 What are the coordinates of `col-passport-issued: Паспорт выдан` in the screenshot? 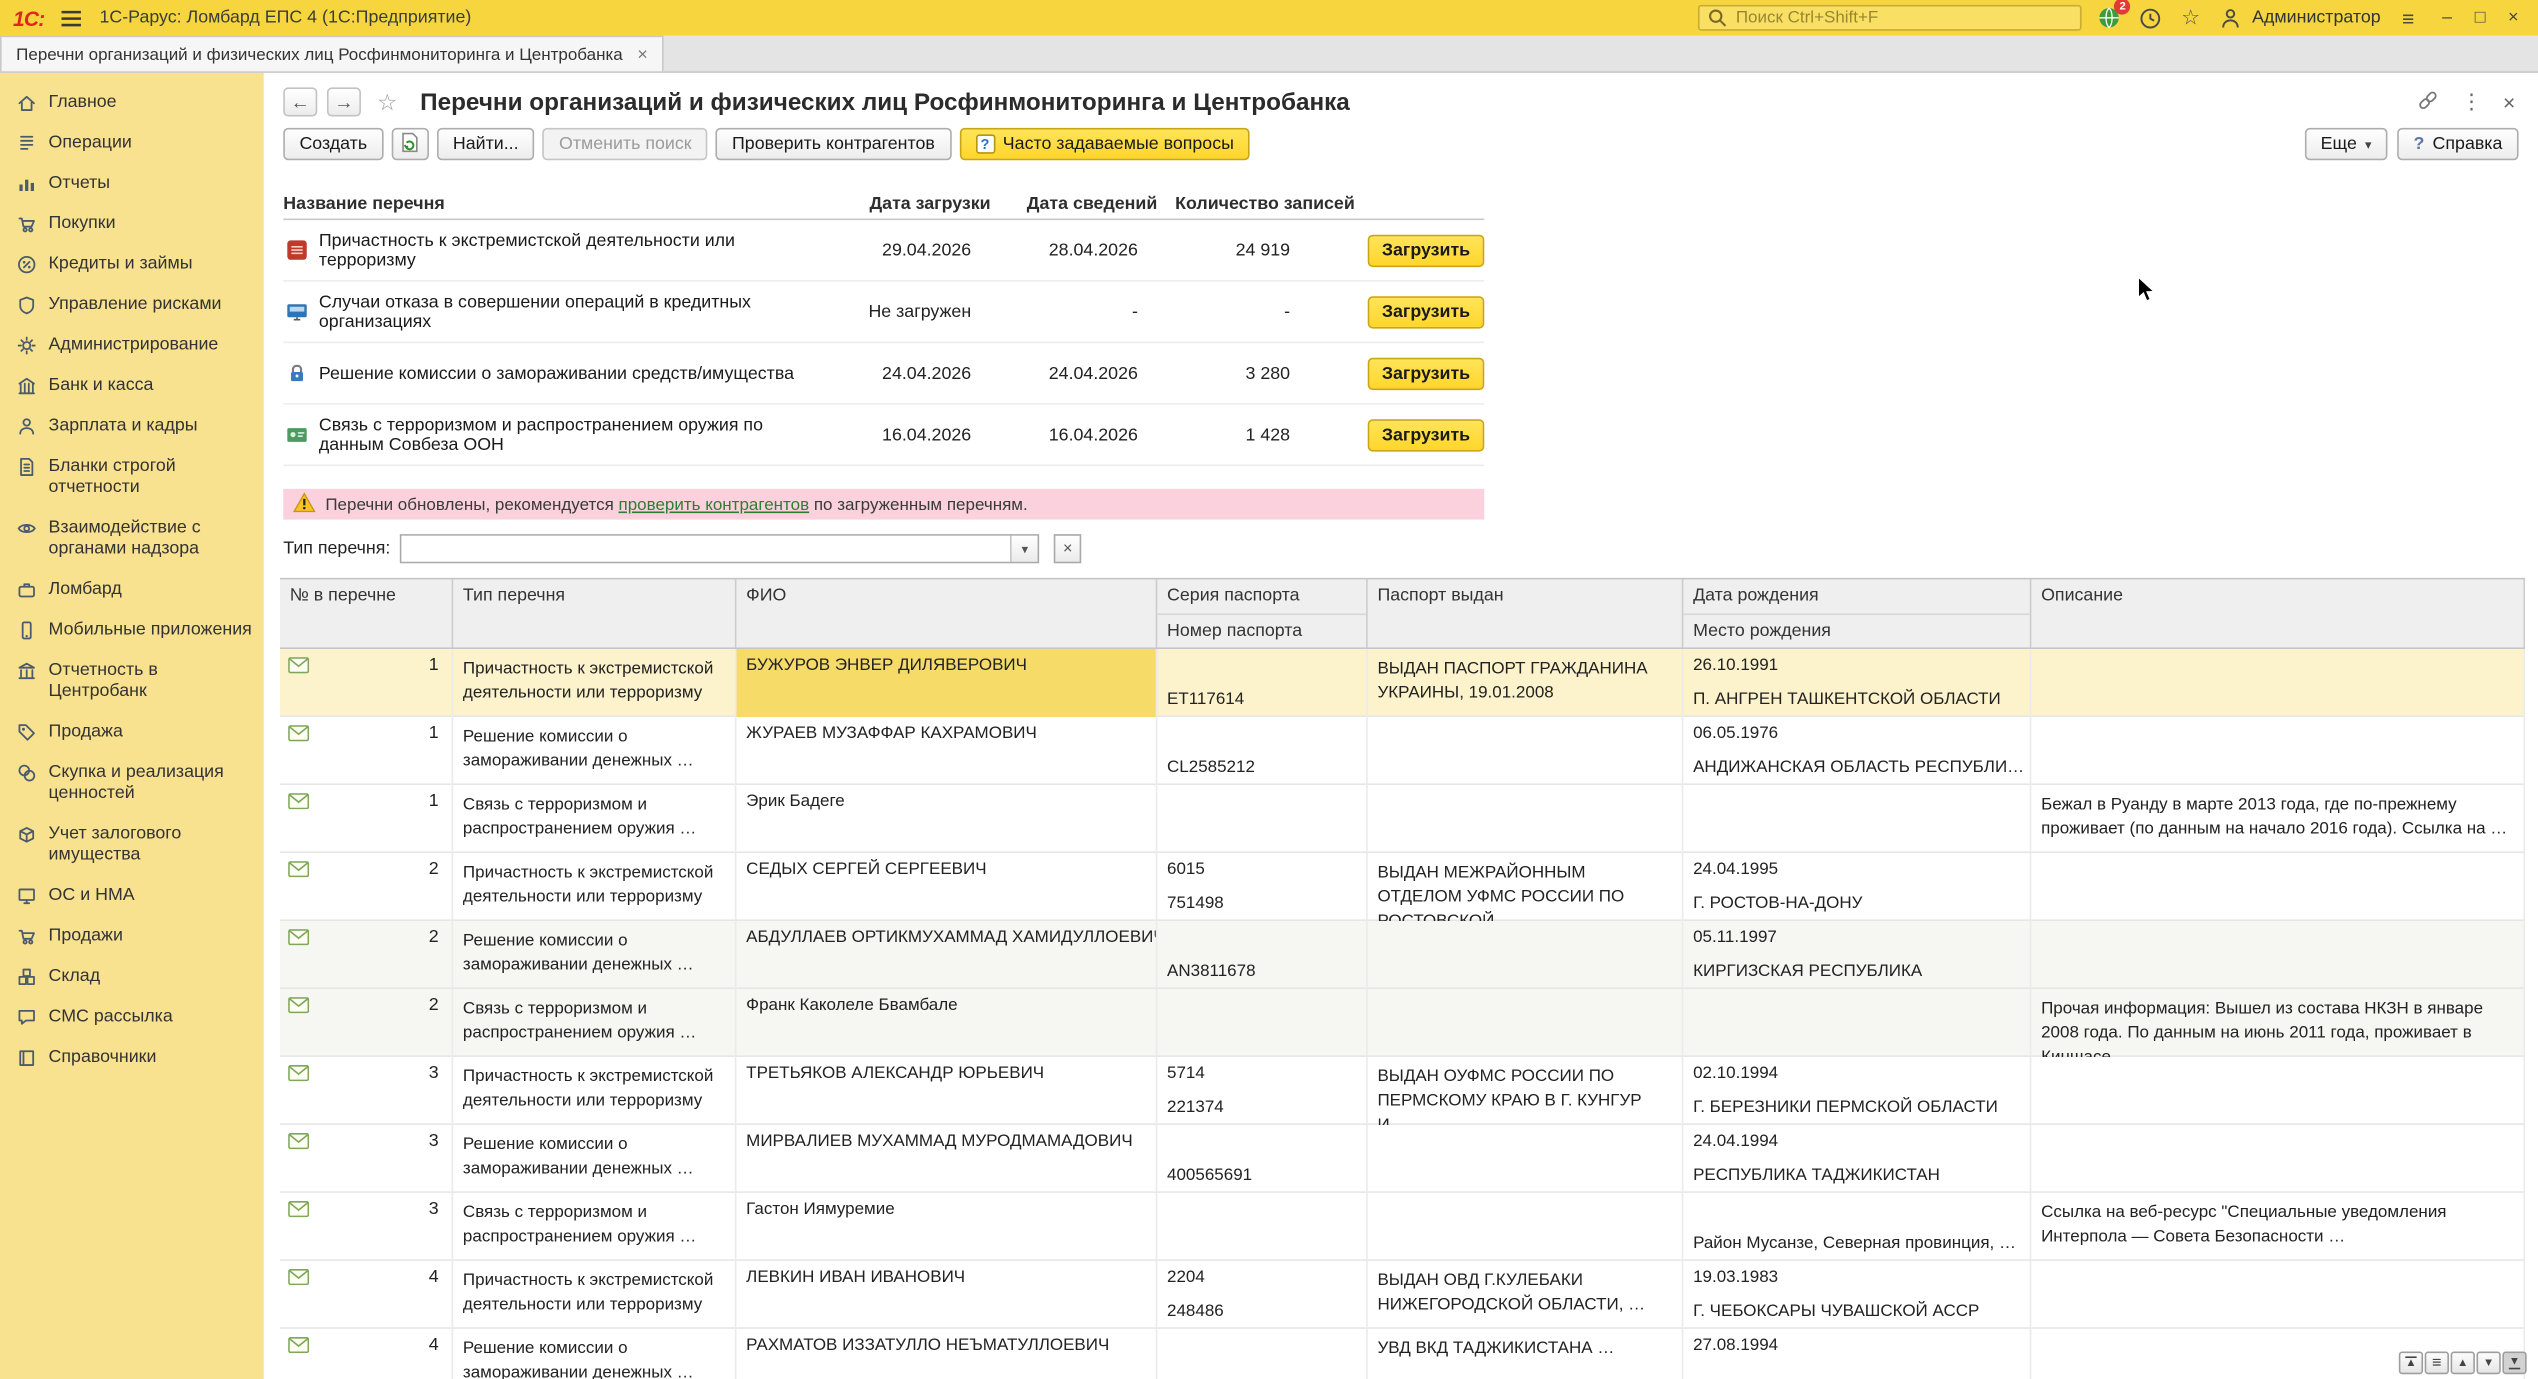 It's located at (1526, 613).